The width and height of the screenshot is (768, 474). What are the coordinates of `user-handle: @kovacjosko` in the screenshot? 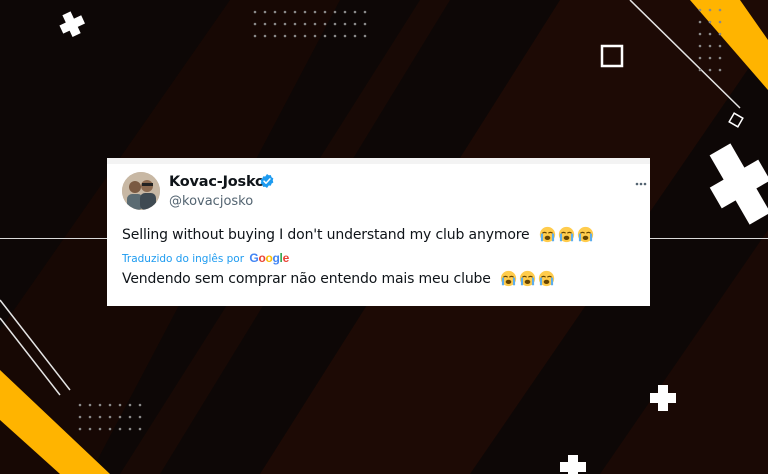 It's located at (211, 201).